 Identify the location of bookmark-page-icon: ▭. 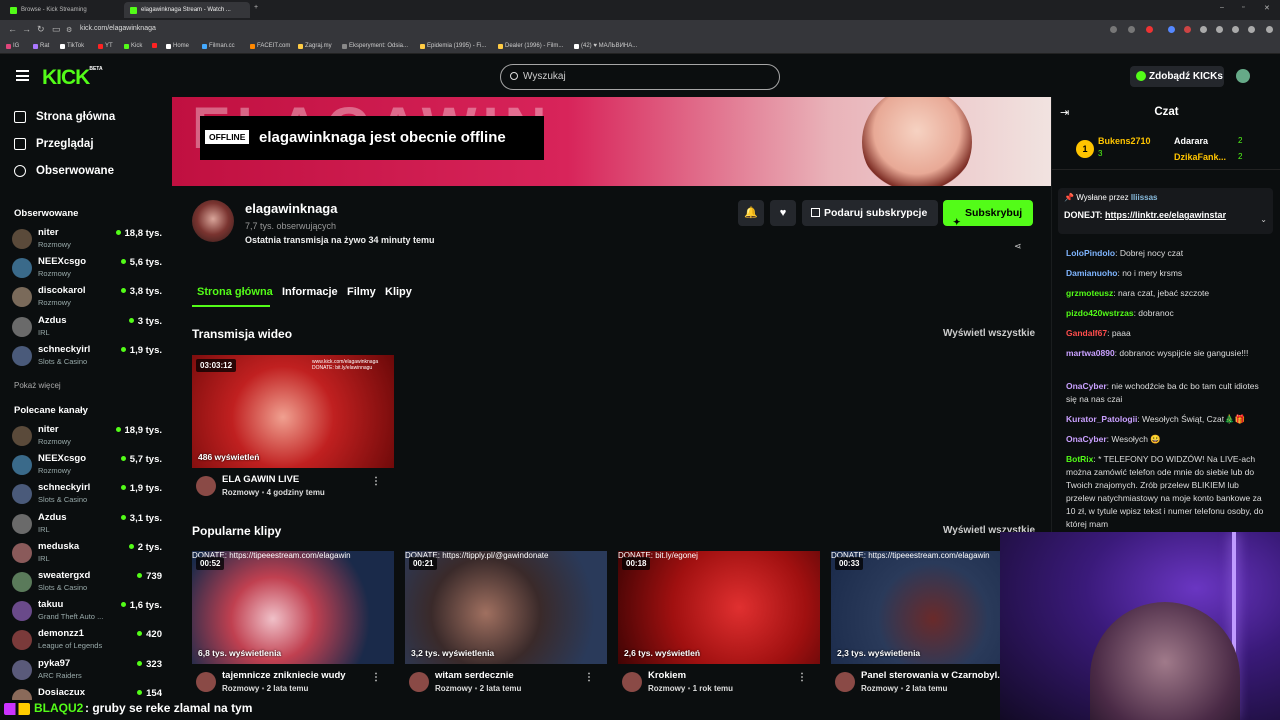
(56, 29).